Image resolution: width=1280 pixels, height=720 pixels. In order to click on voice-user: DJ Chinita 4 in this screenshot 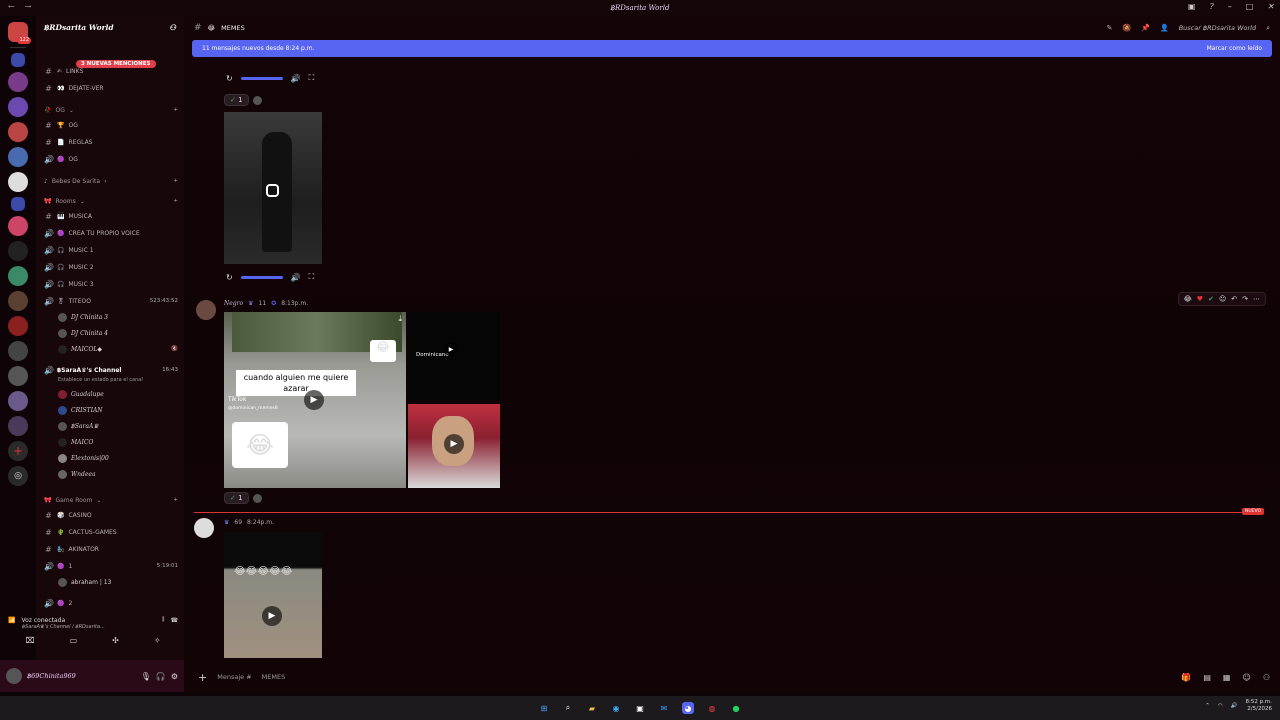, I will do `click(118, 333)`.